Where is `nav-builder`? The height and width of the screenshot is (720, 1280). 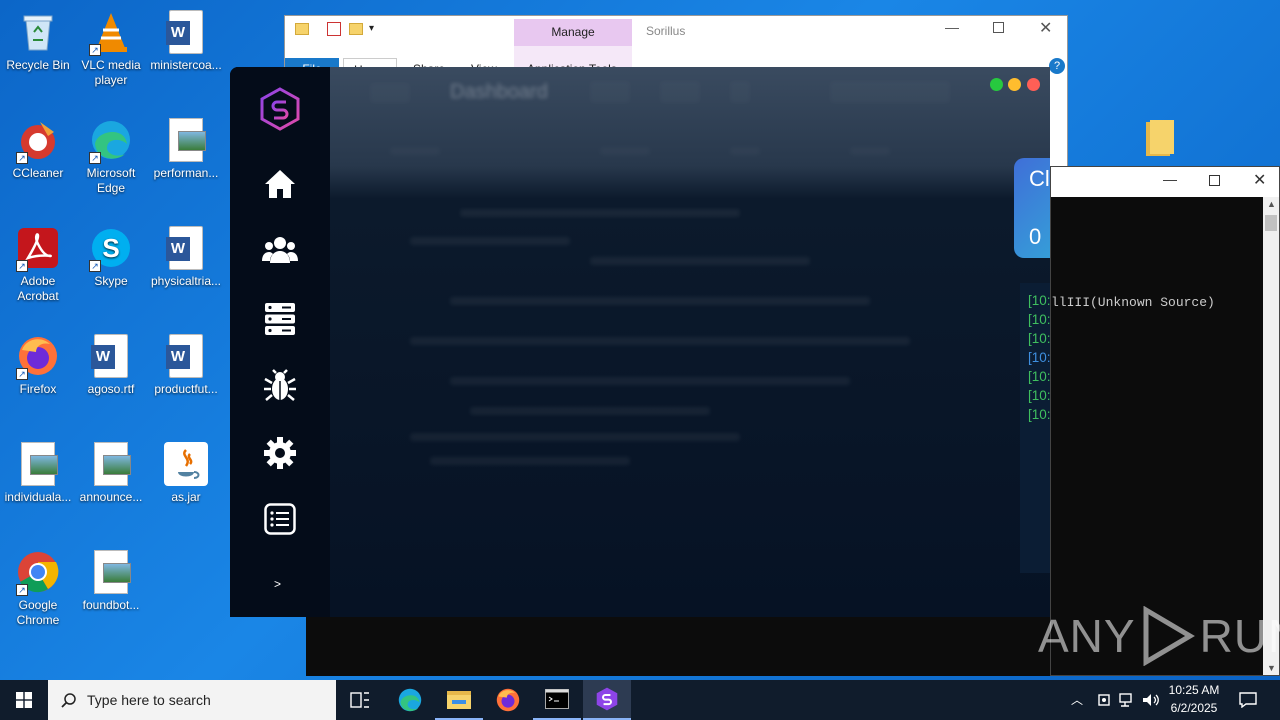
nav-builder is located at coordinates (280, 386).